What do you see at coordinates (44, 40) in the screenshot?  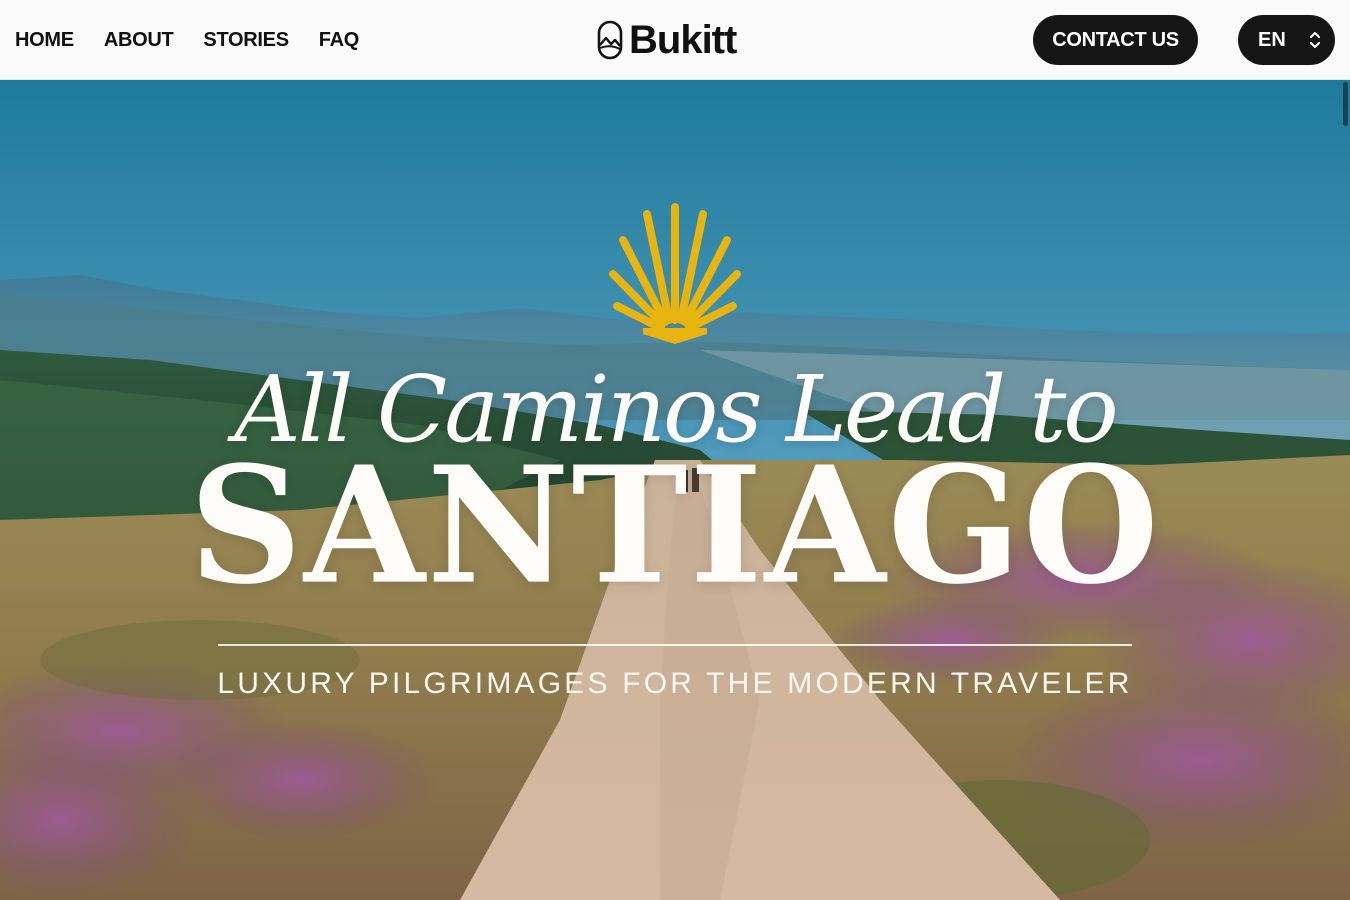 I see `nav-home-link: HOME` at bounding box center [44, 40].